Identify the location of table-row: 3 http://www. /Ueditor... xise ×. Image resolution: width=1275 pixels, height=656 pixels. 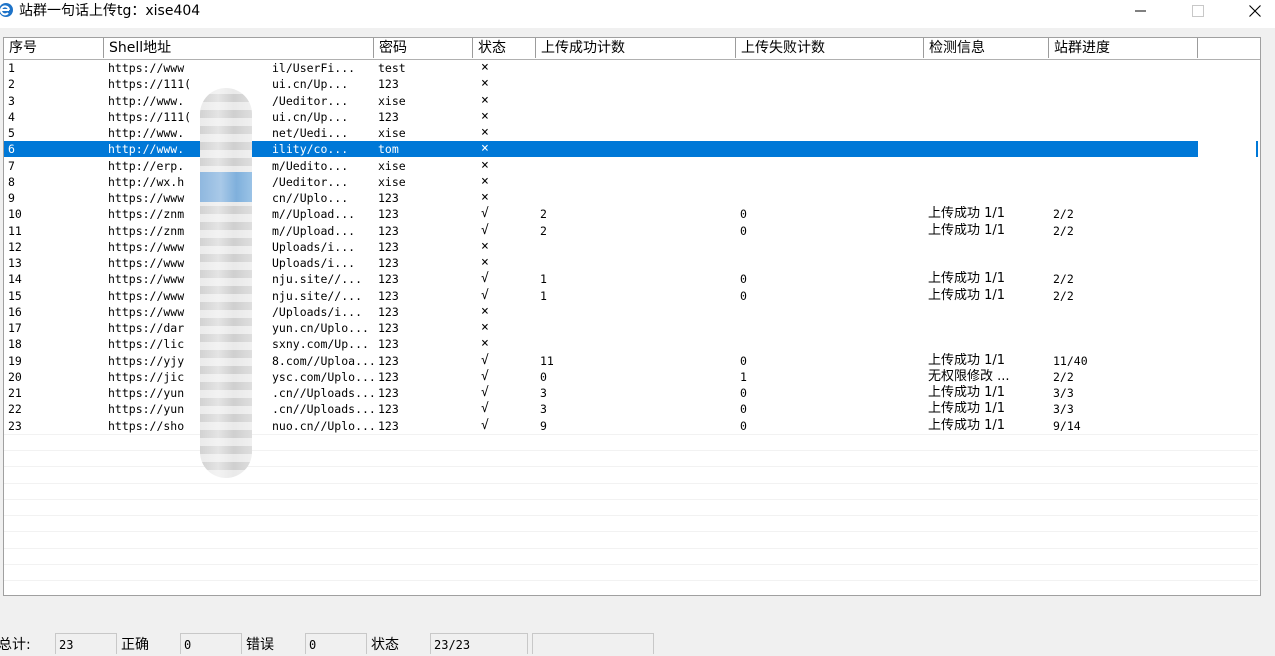
(631, 101).